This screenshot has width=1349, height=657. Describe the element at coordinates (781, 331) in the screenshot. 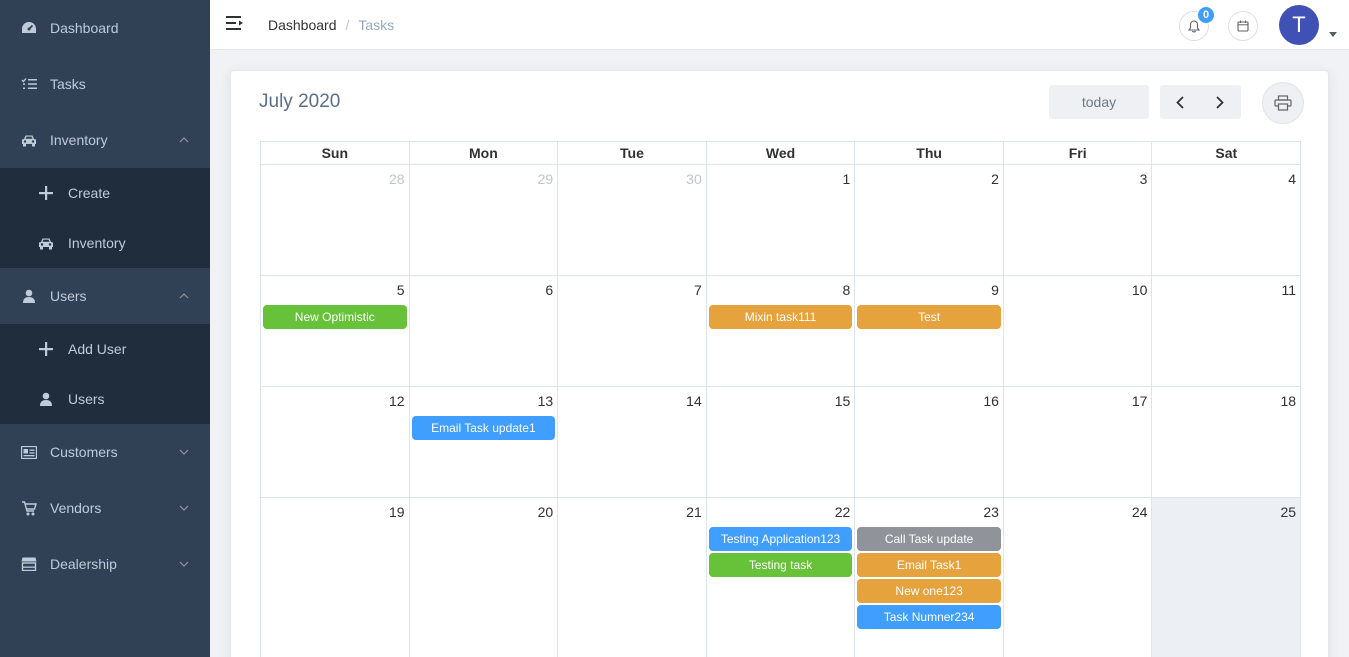

I see `day-cell: 8 Mixin task111` at that location.